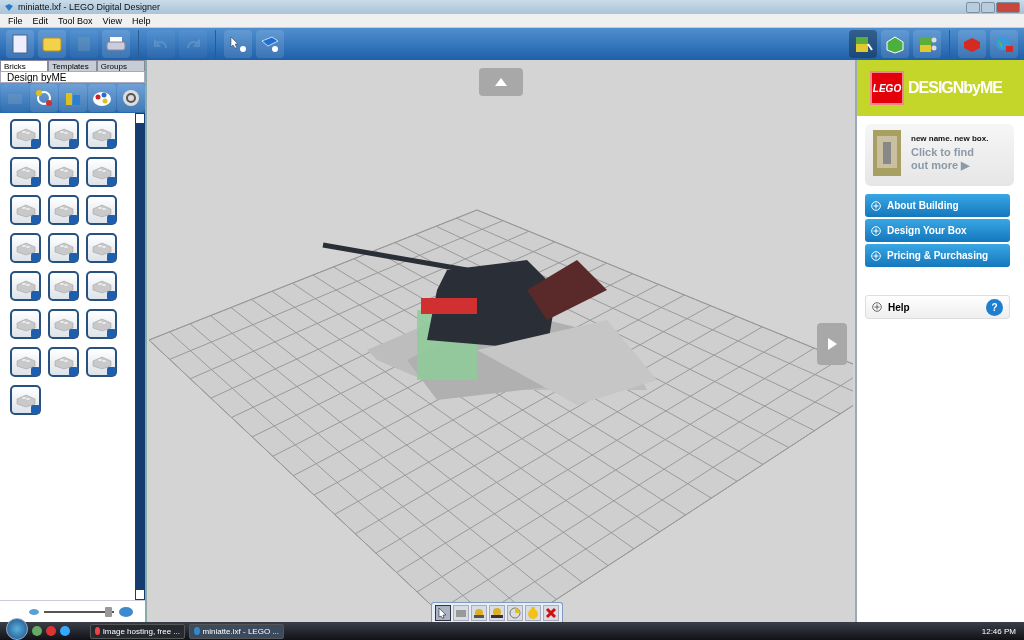 The image size is (1024, 640). Describe the element at coordinates (937, 205) in the screenshot. I see `accordion-header: About Building` at that location.